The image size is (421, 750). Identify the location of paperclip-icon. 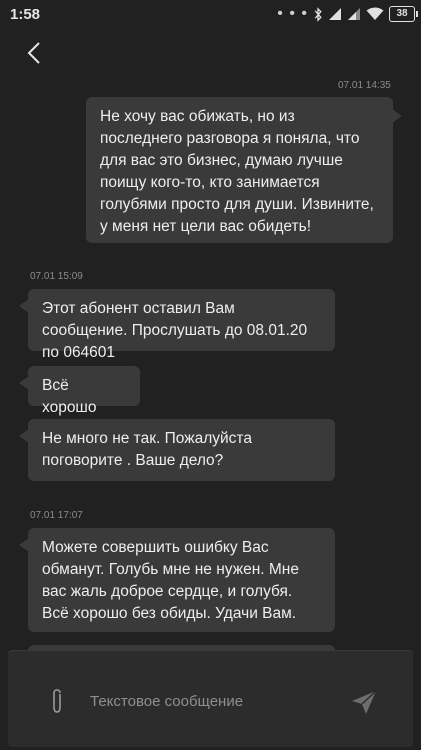
(57, 701).